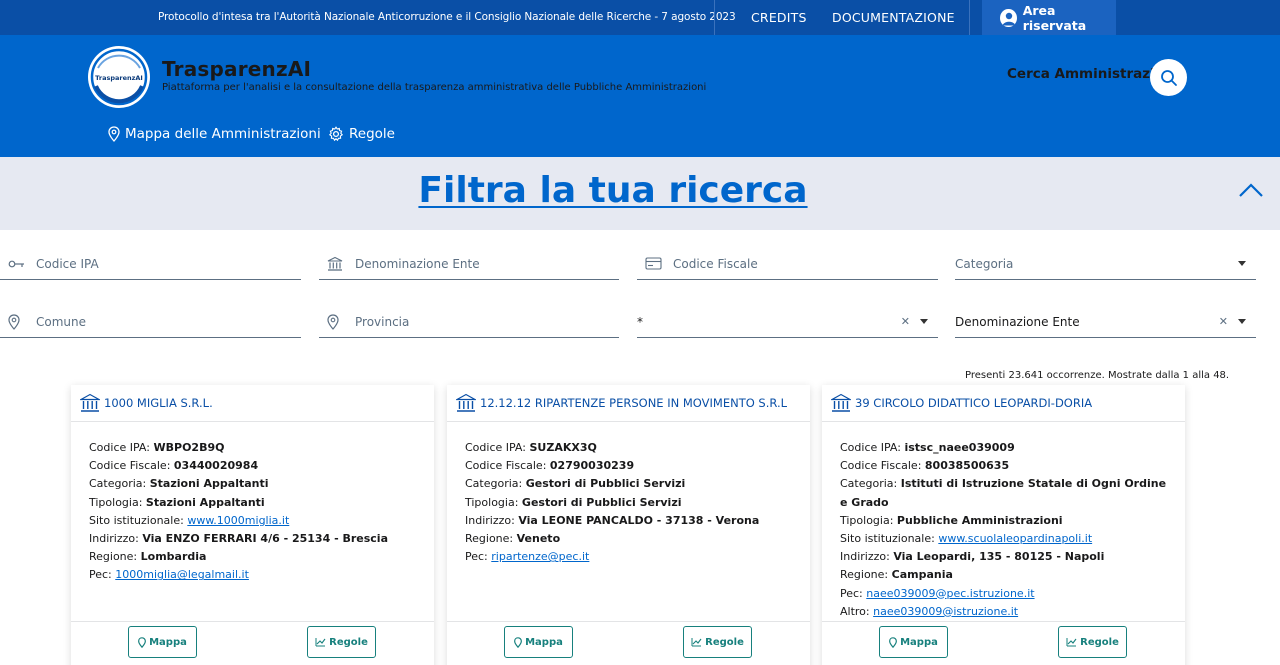 This screenshot has height=665, width=1280. What do you see at coordinates (205, 502) in the screenshot?
I see `tipologia-value: Stazioni Appaltanti` at bounding box center [205, 502].